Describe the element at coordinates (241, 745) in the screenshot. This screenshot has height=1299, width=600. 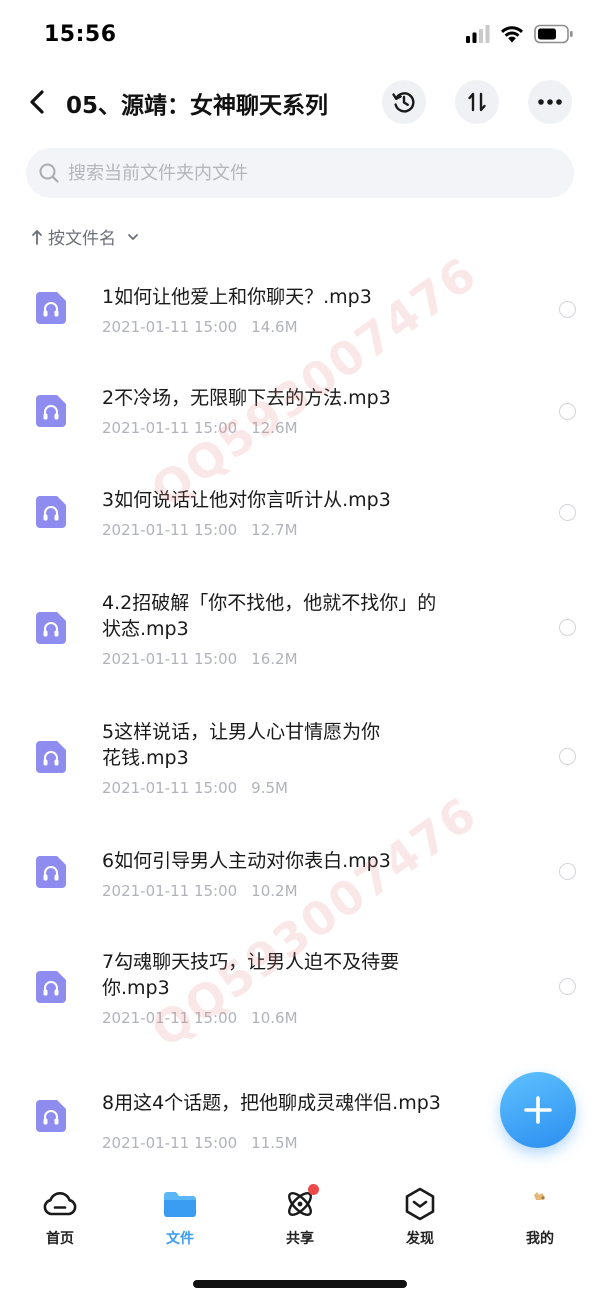
I see `file-name: 5这样说话，让男人心甘情愿为你 花钱.mp3` at that location.